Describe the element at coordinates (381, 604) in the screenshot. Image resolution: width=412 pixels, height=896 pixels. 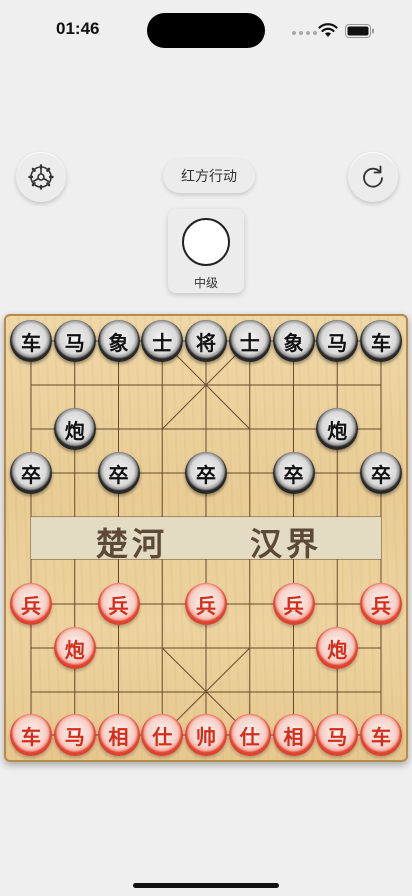
I see `red-soldier-5-piece: 兵` at that location.